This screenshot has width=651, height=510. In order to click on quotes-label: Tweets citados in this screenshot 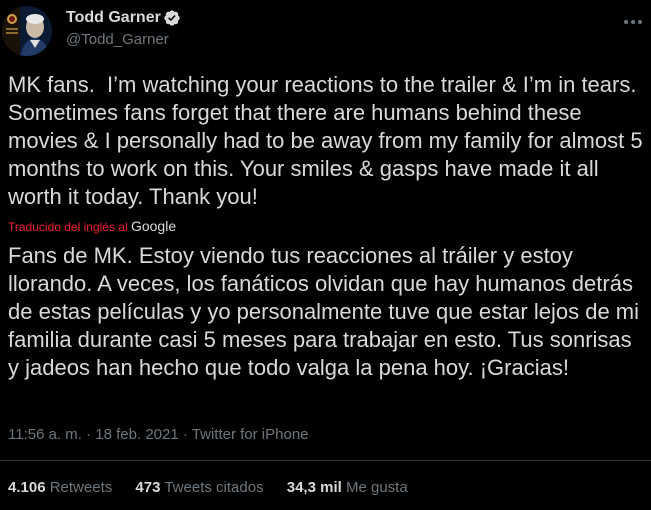, I will do `click(214, 487)`.